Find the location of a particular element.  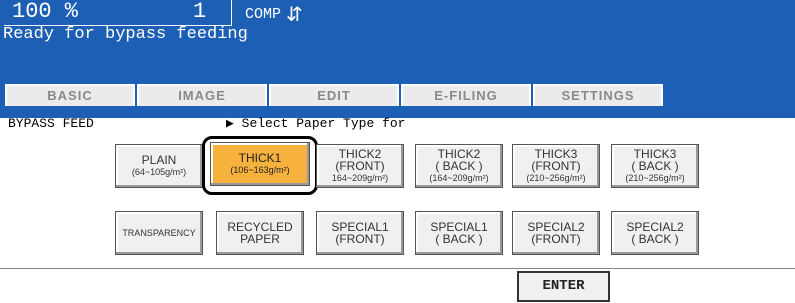

paper-type-thick3-front: THICK3 (FRONT) (210~256g/m²) is located at coordinates (556, 166).